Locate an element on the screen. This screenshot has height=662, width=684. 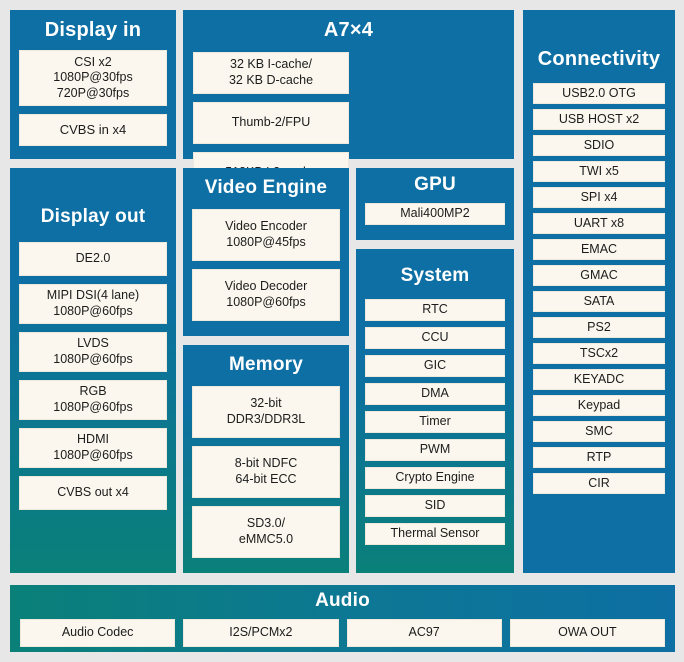
cell-line: 720P@30fps is located at coordinates (93, 92).